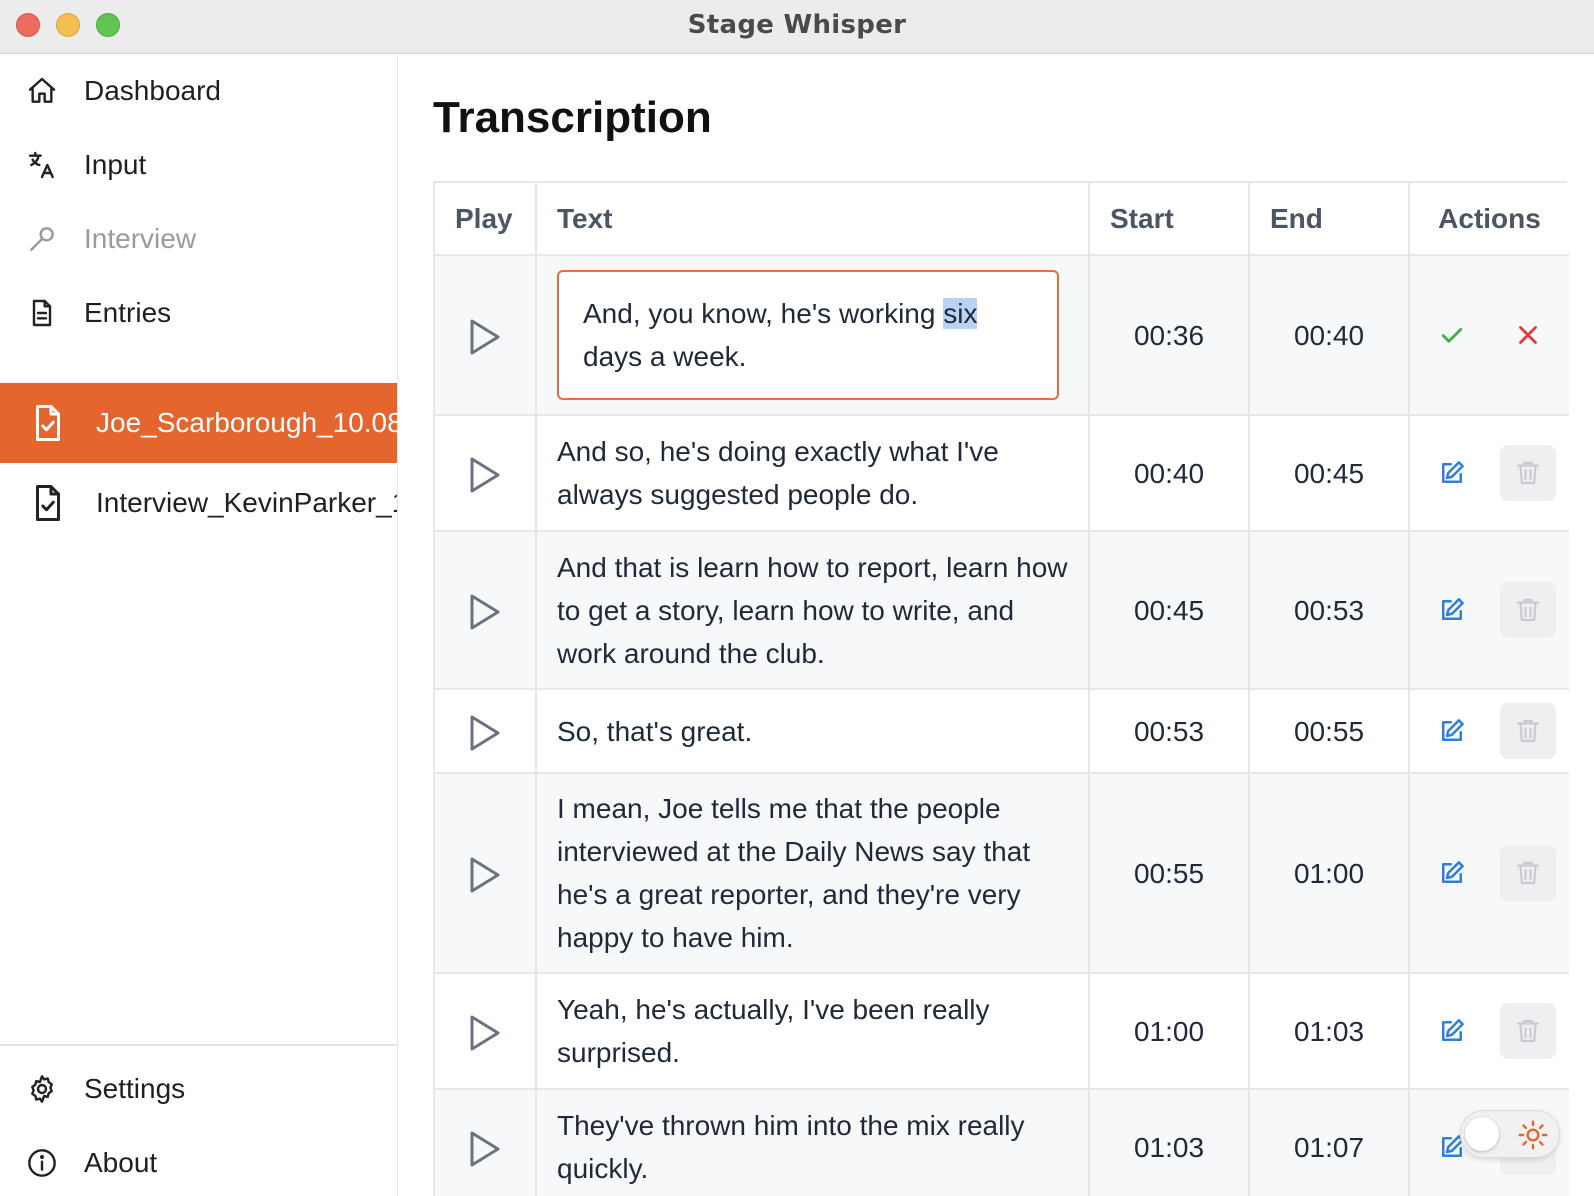 The width and height of the screenshot is (1594, 1196). What do you see at coordinates (1329, 473) in the screenshot?
I see `end-time: 00:45` at bounding box center [1329, 473].